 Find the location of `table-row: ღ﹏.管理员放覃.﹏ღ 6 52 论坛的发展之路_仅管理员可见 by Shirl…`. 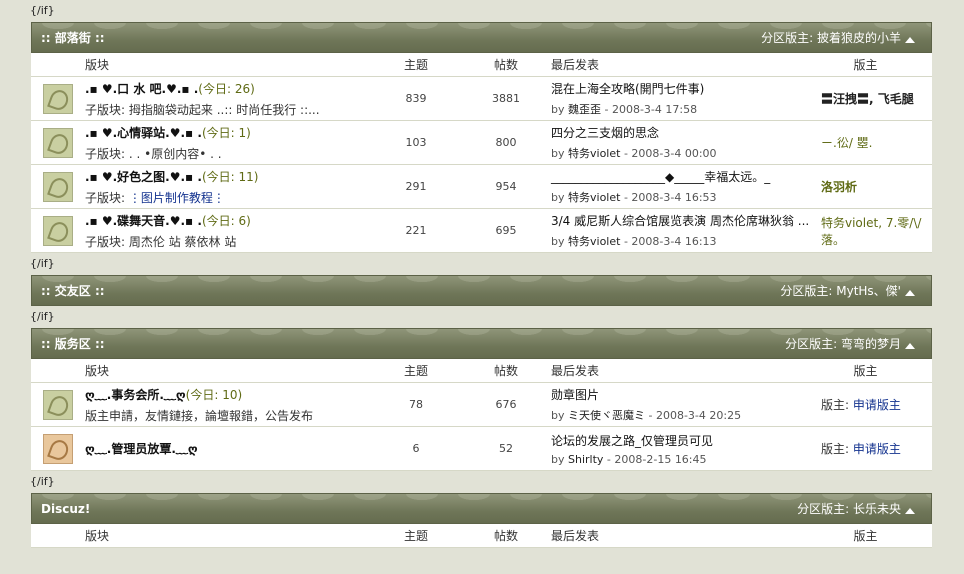

table-row: ღ﹏.管理员放覃.﹏ღ 6 52 论坛的发展之路_仅管理员可见 by Shirl… is located at coordinates (481, 448).